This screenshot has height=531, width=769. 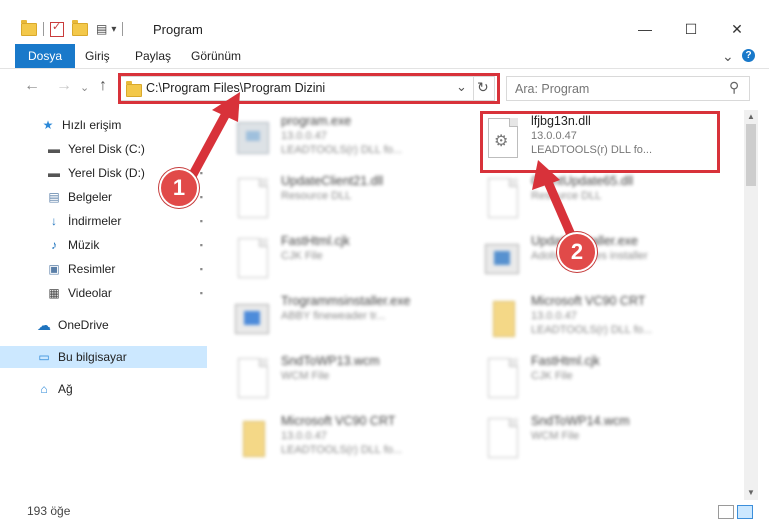 I want to click on folder-icon, so click(x=29, y=27).